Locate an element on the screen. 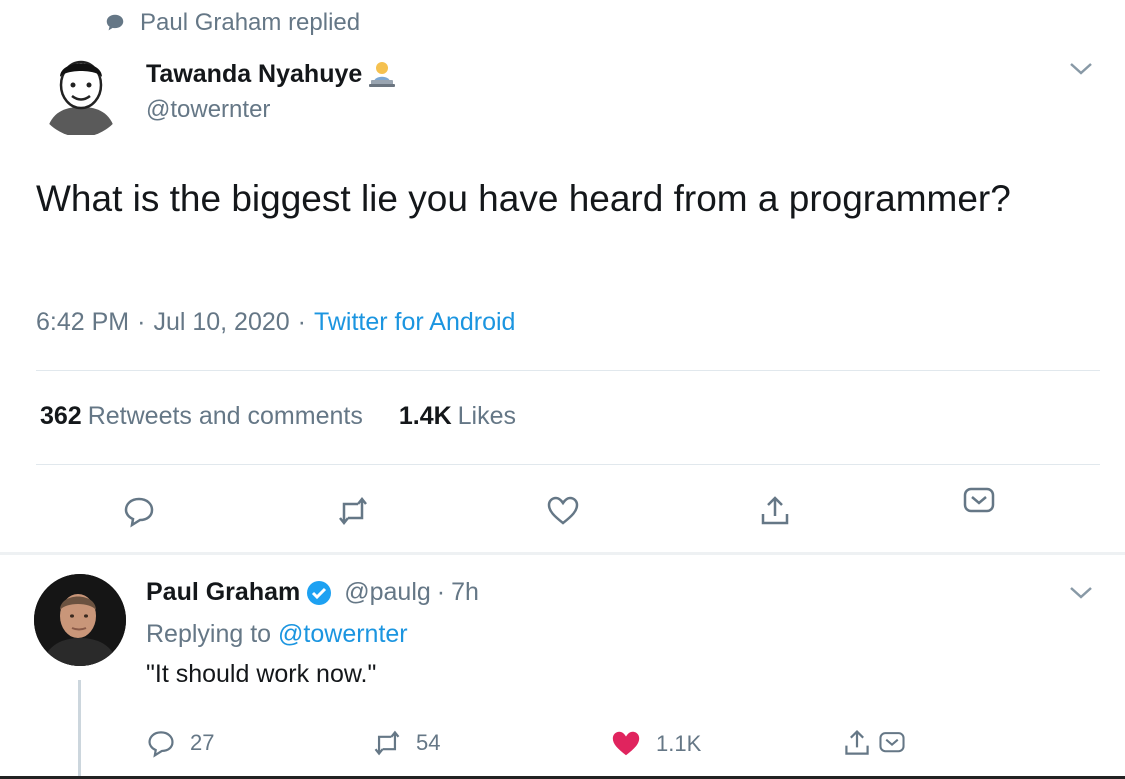 The image size is (1125, 779). tweet-date: Jul 10, 2020 is located at coordinates (221, 322).